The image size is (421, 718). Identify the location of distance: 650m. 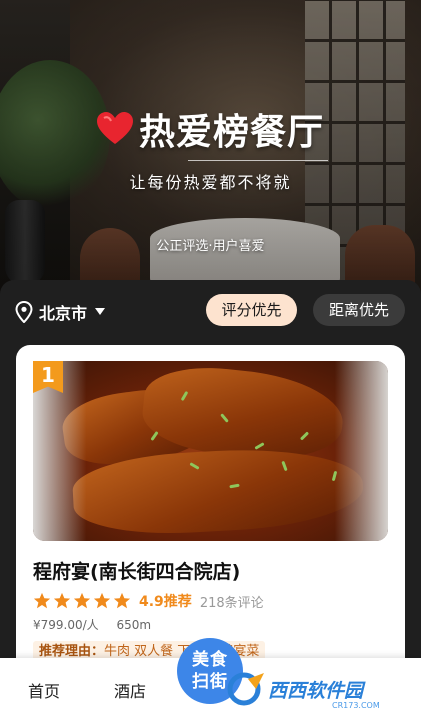
(134, 625).